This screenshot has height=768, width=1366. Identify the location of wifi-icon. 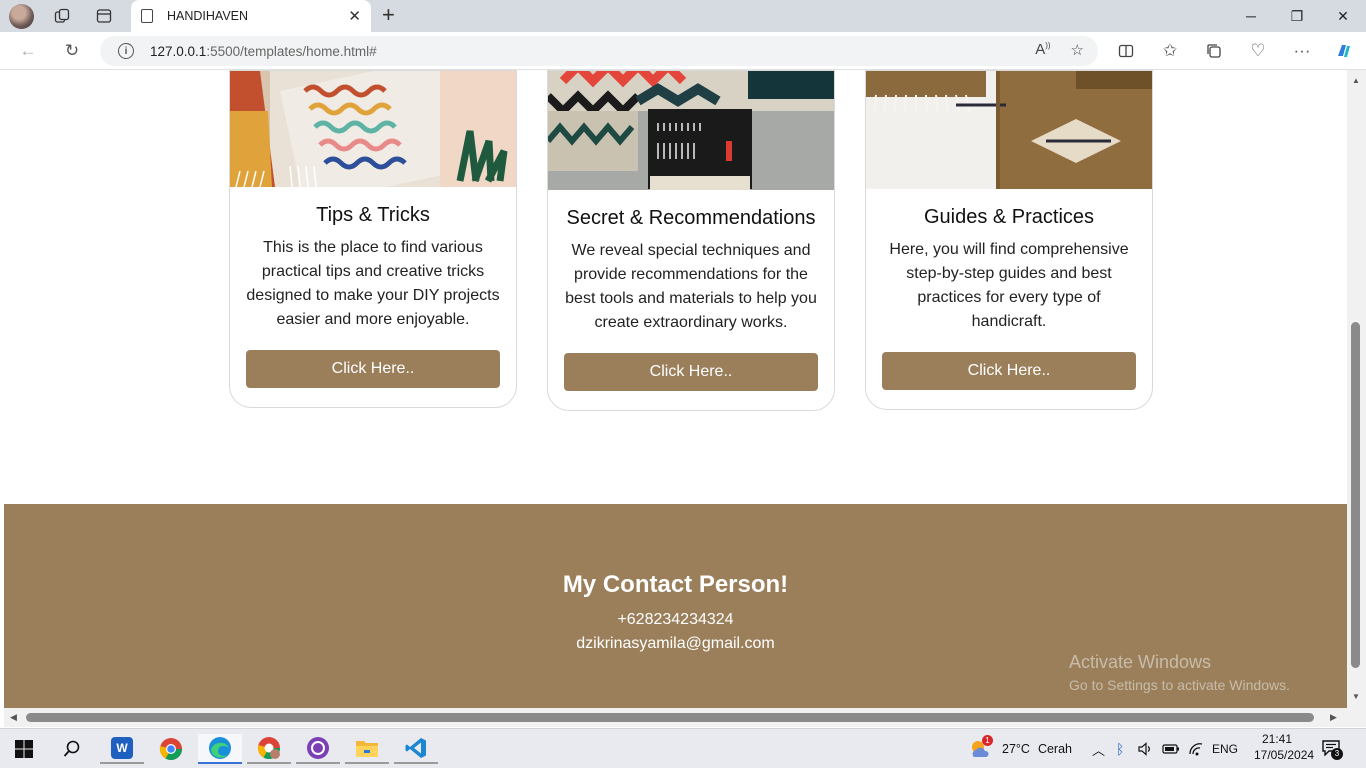
(1196, 748).